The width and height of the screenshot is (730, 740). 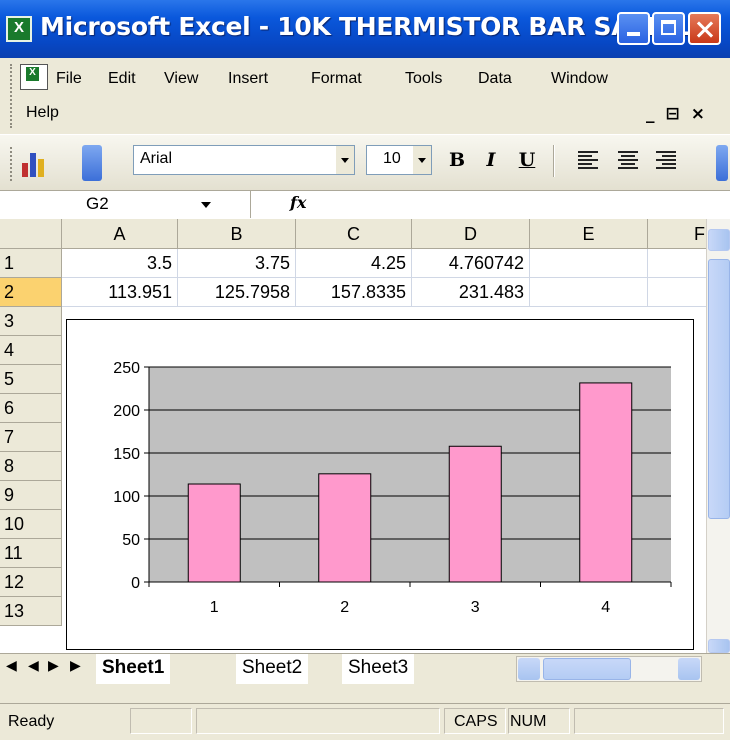 I want to click on column-header-d: D, so click(x=471, y=234).